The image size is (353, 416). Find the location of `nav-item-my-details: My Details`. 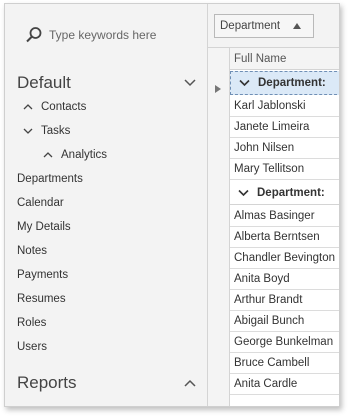

nav-item-my-details: My Details is located at coordinates (44, 227).